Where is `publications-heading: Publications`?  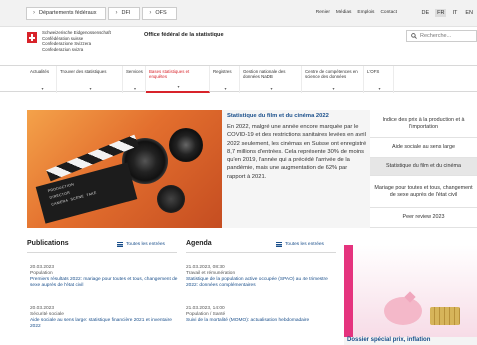
publications-heading: Publications is located at coordinates (48, 243).